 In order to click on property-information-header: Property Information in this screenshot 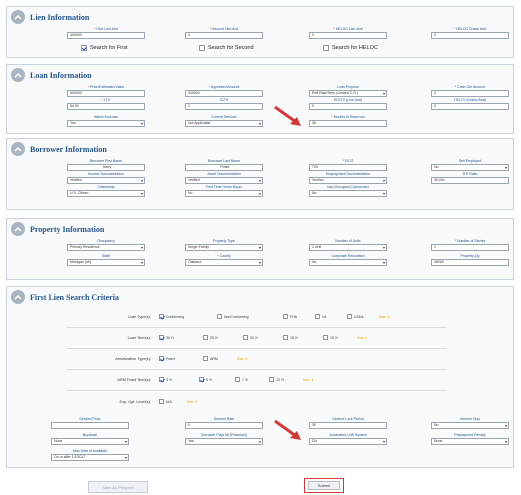, I will do `click(57, 229)`.